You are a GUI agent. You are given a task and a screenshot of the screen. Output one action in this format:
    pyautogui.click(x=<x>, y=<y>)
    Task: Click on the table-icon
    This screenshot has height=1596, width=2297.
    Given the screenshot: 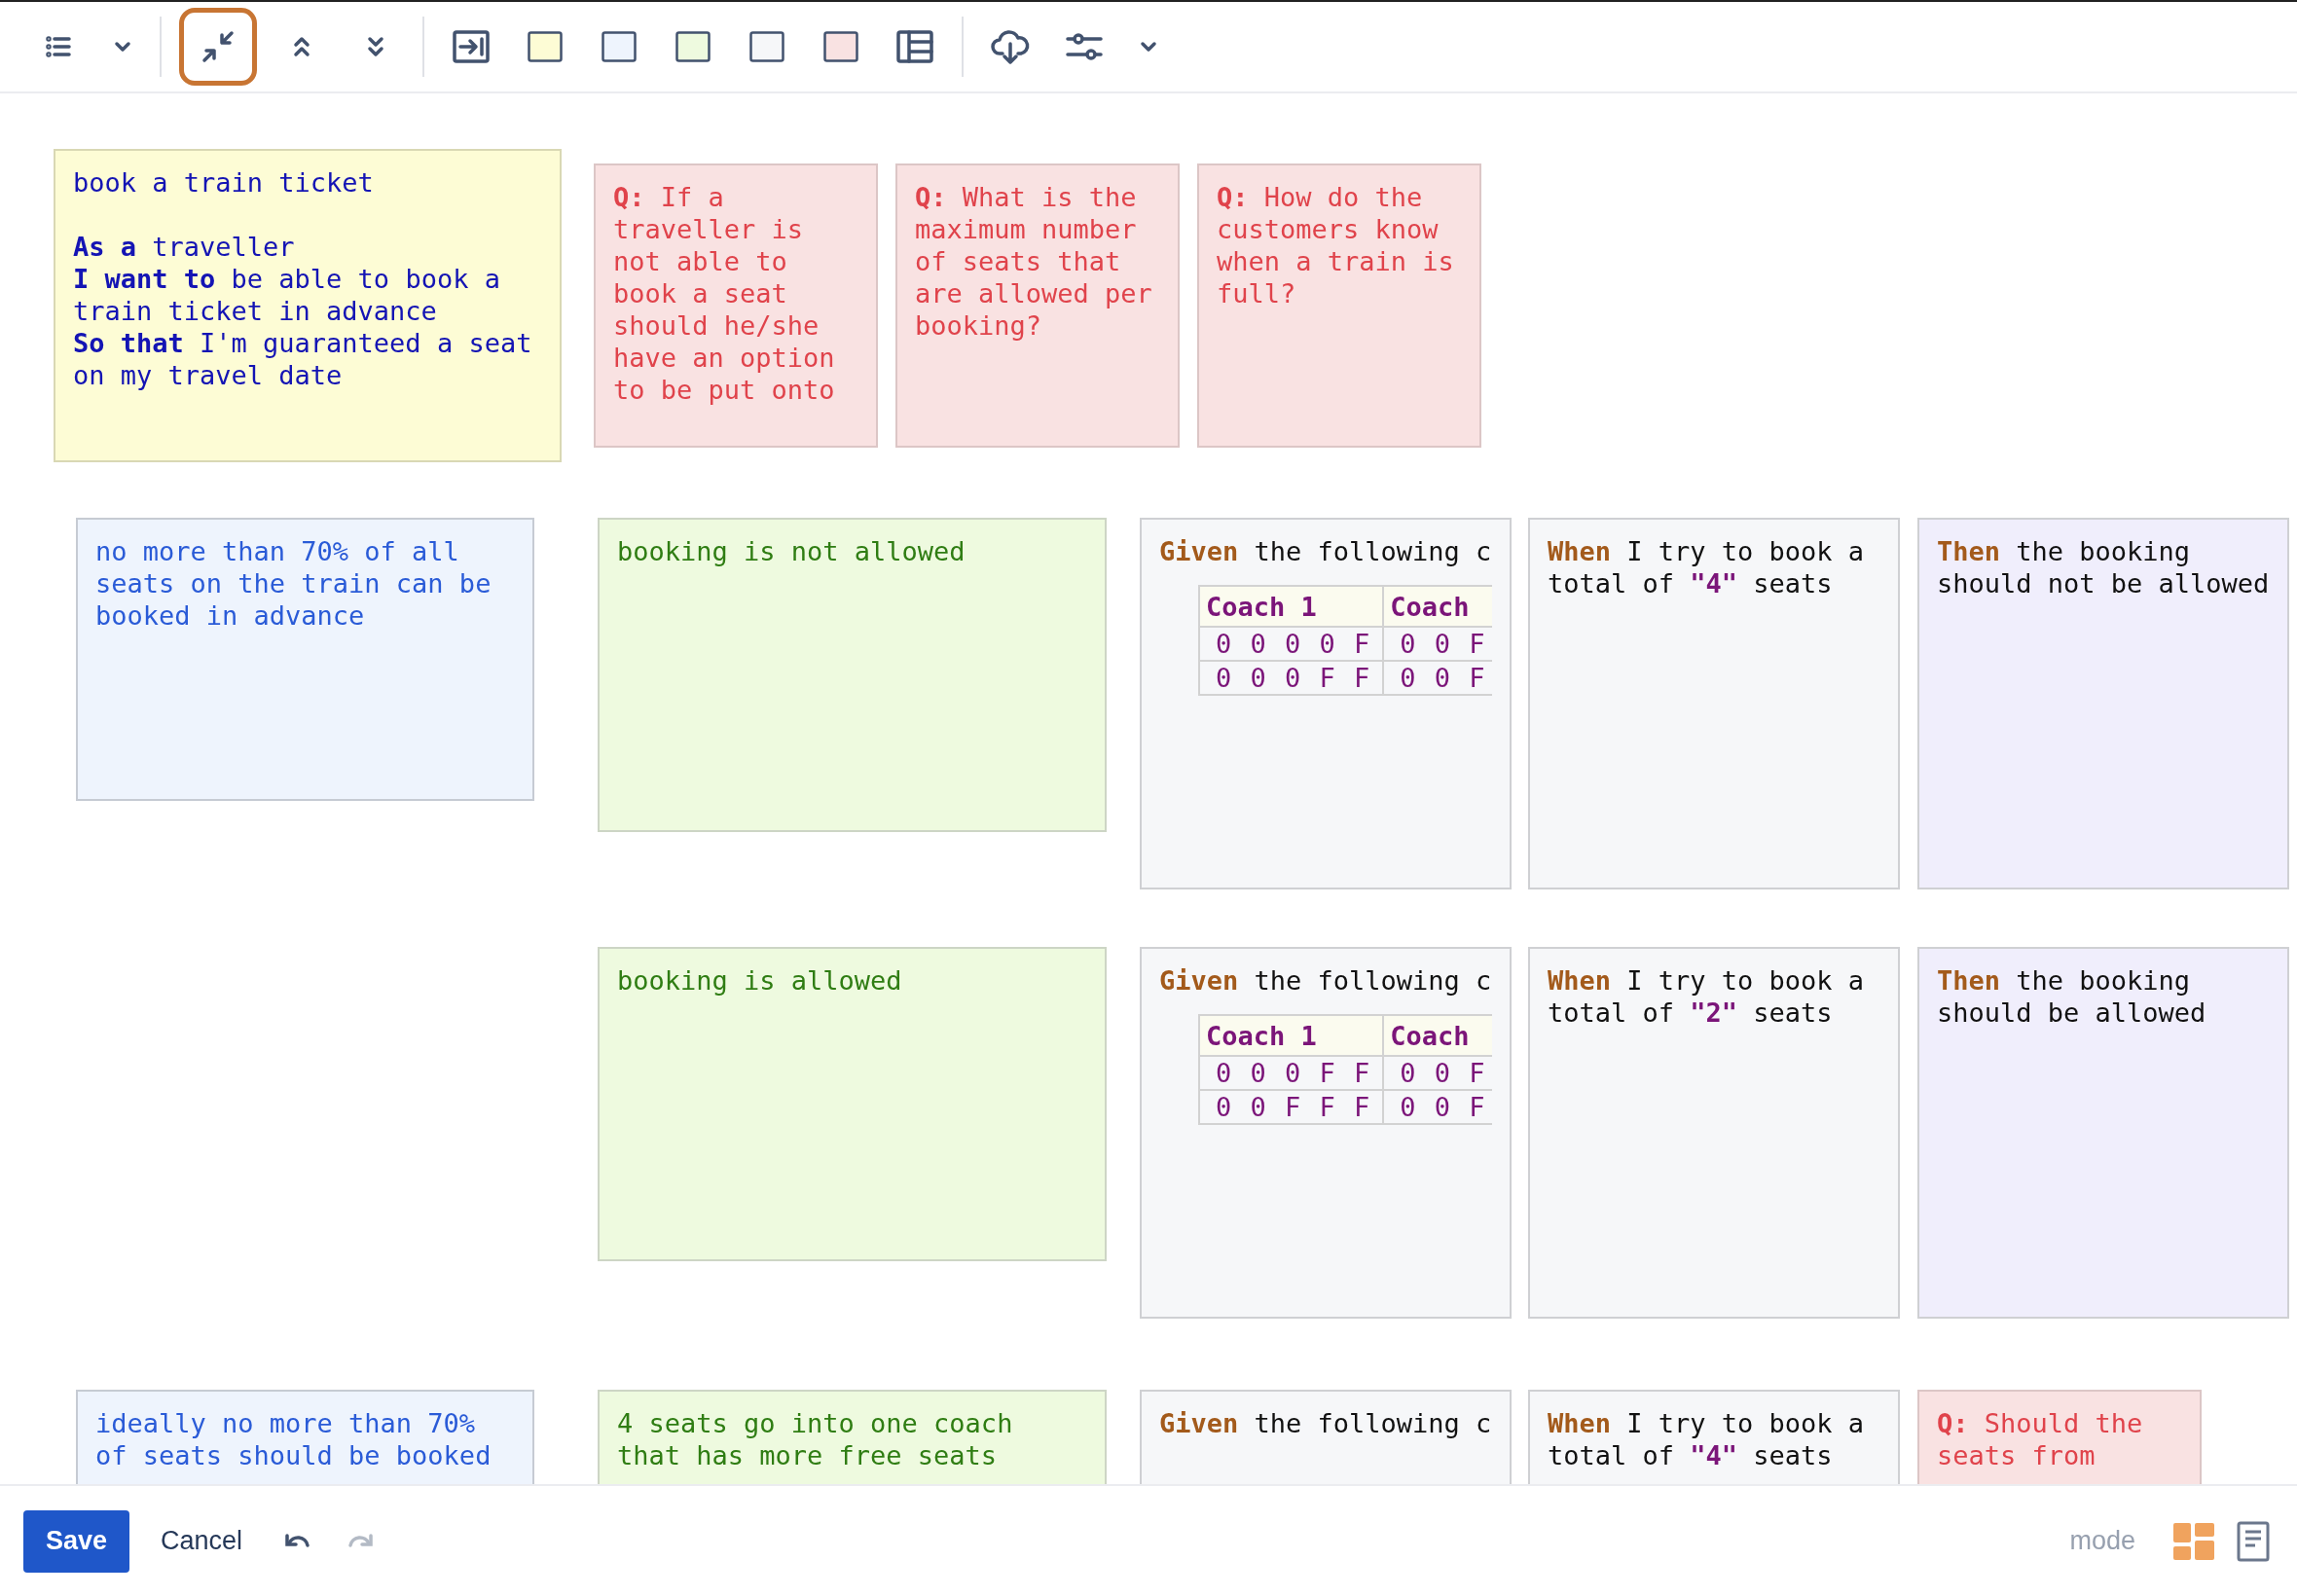 What is the action you would take?
    pyautogui.click(x=914, y=46)
    